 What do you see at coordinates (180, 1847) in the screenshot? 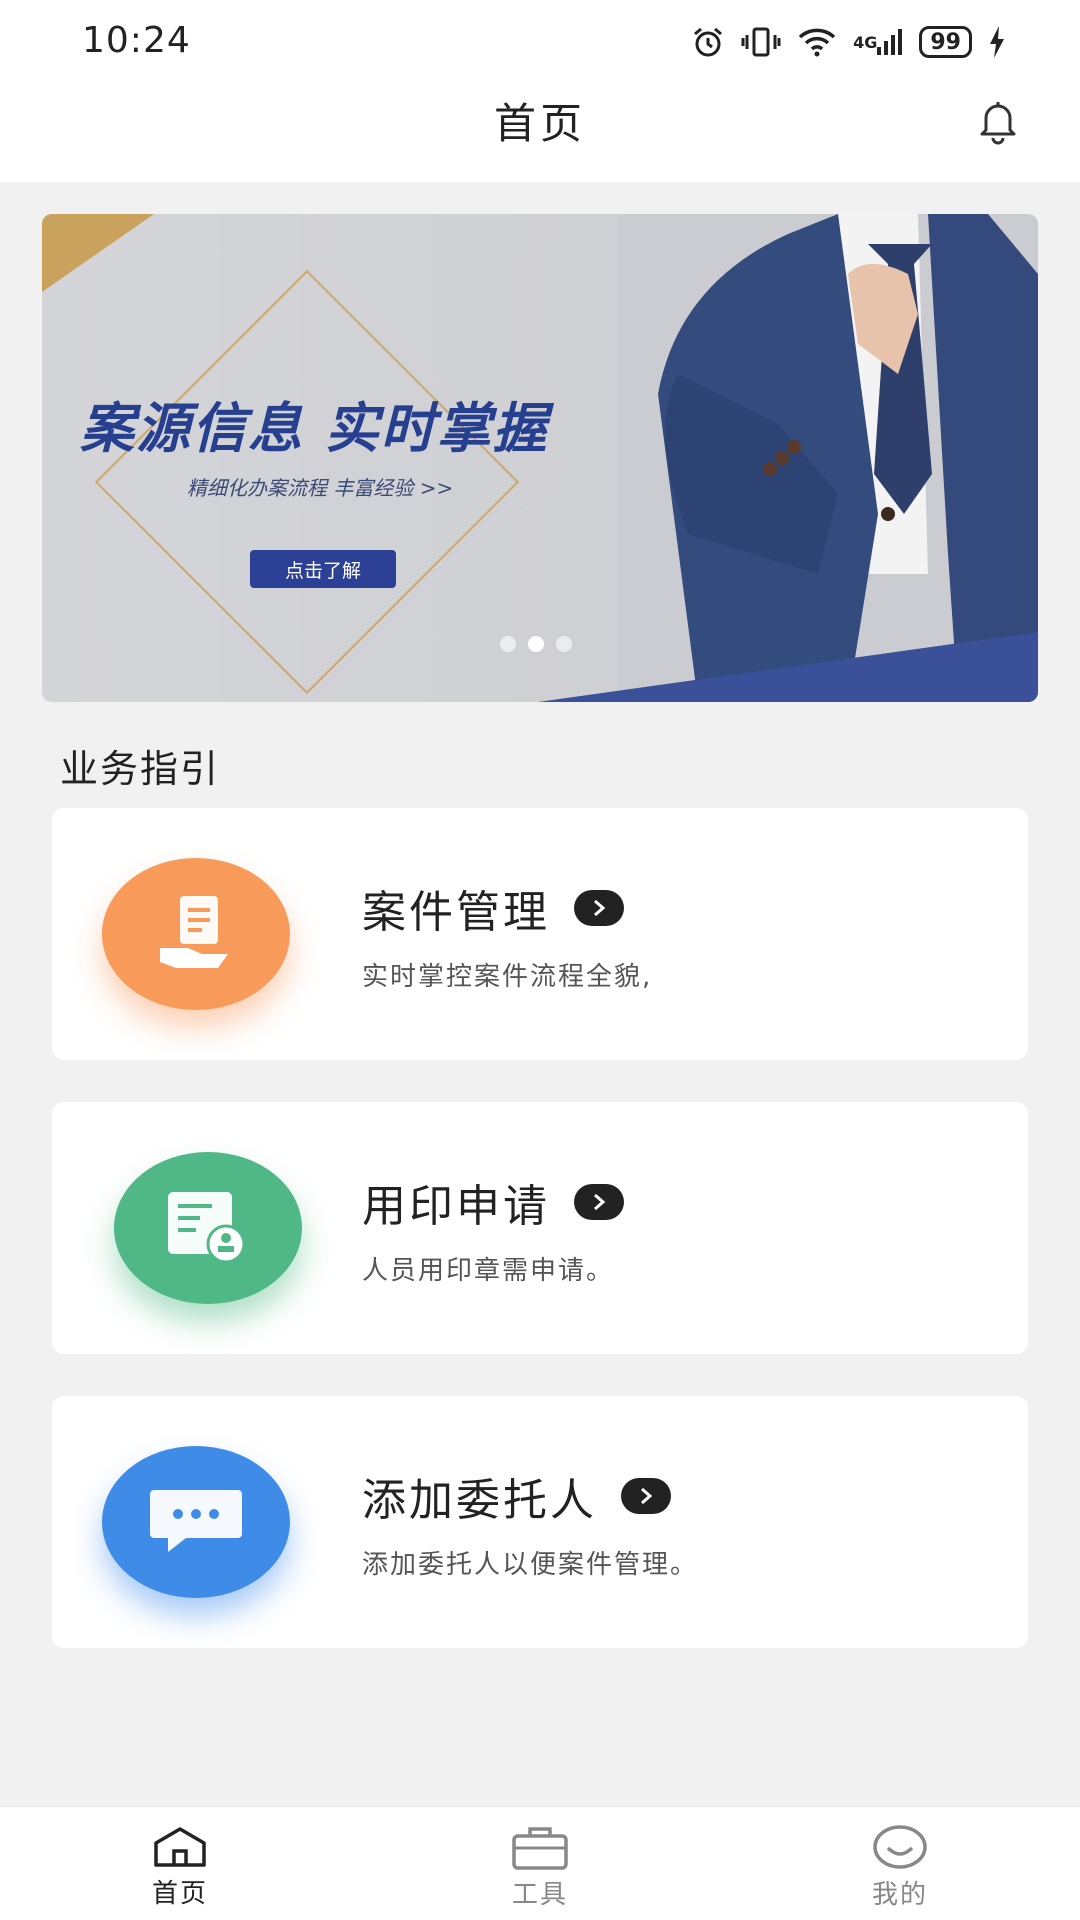
I see `home-icon` at bounding box center [180, 1847].